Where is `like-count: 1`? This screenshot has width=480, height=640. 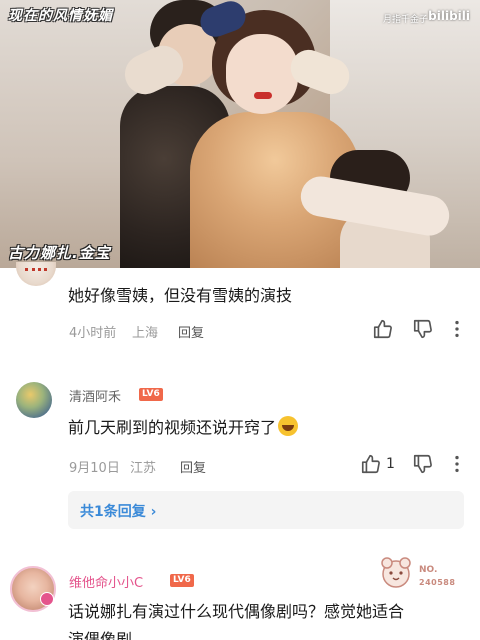
like-count: 1 is located at coordinates (390, 464).